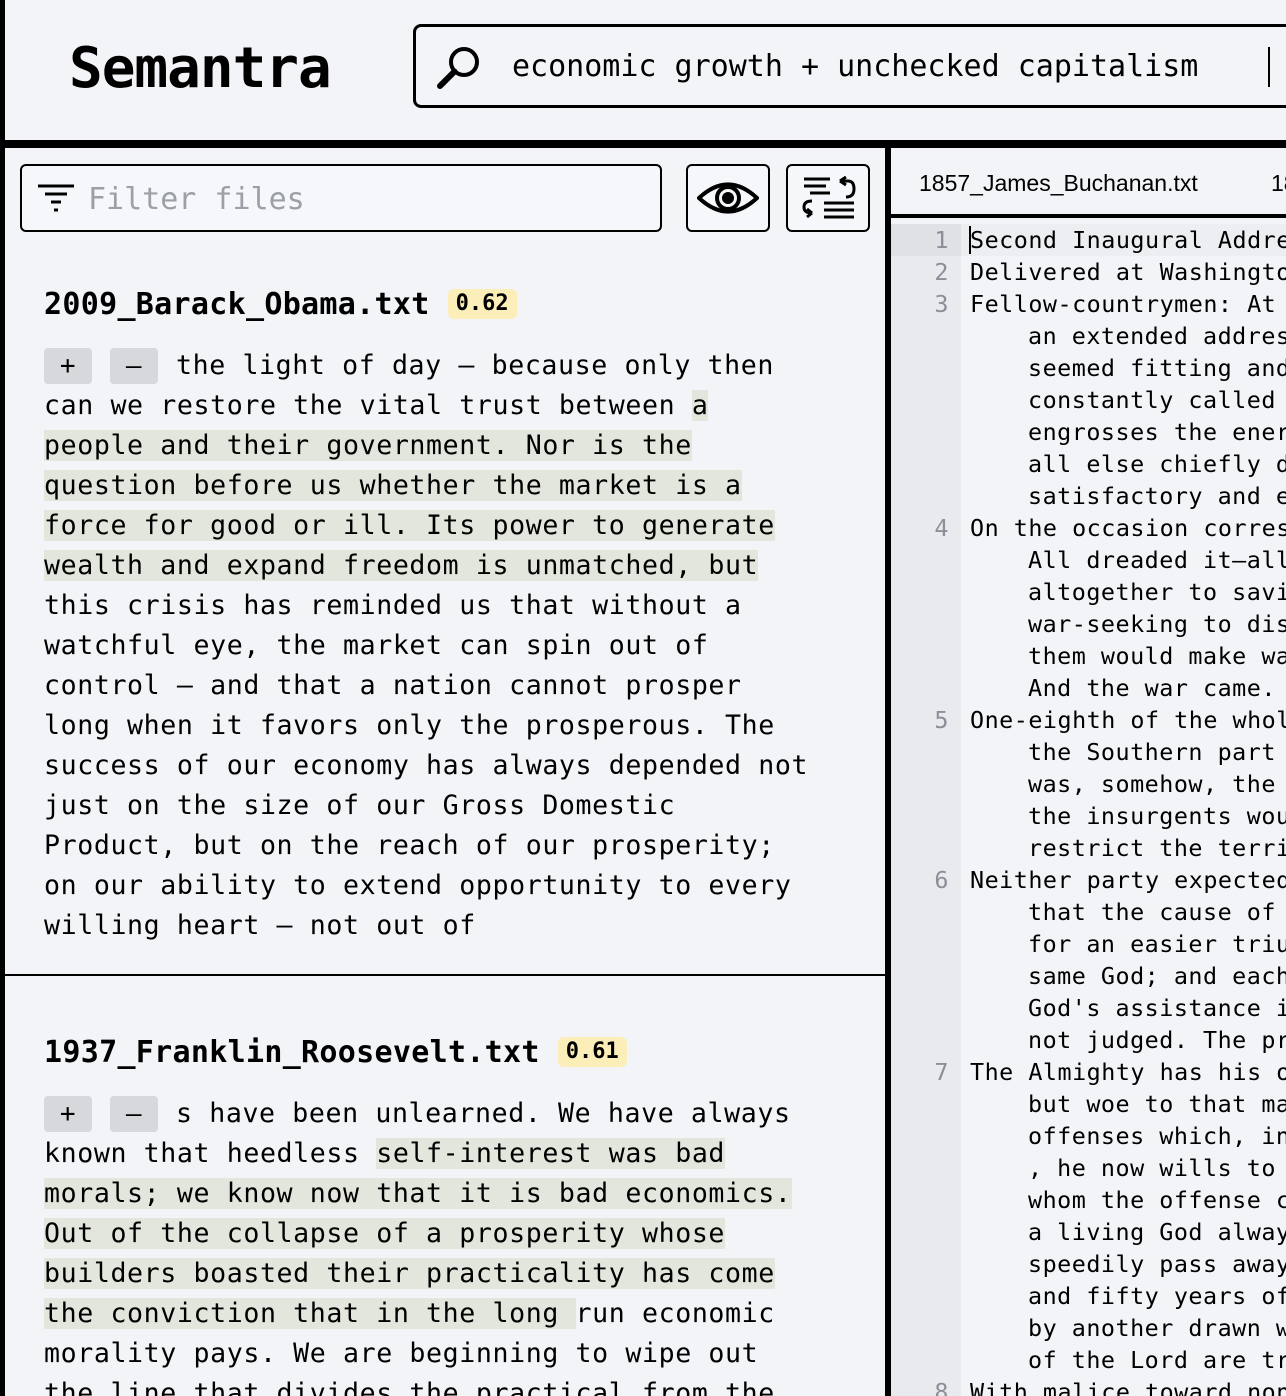  I want to click on filter-input, so click(368, 200).